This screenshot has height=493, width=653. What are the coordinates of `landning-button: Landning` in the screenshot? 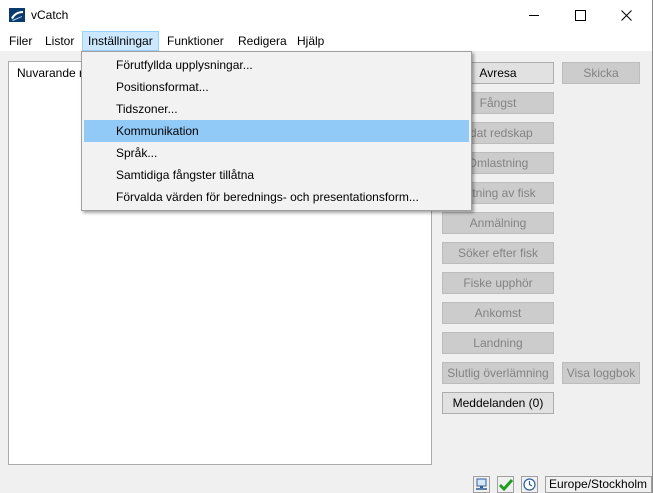 It's located at (498, 343).